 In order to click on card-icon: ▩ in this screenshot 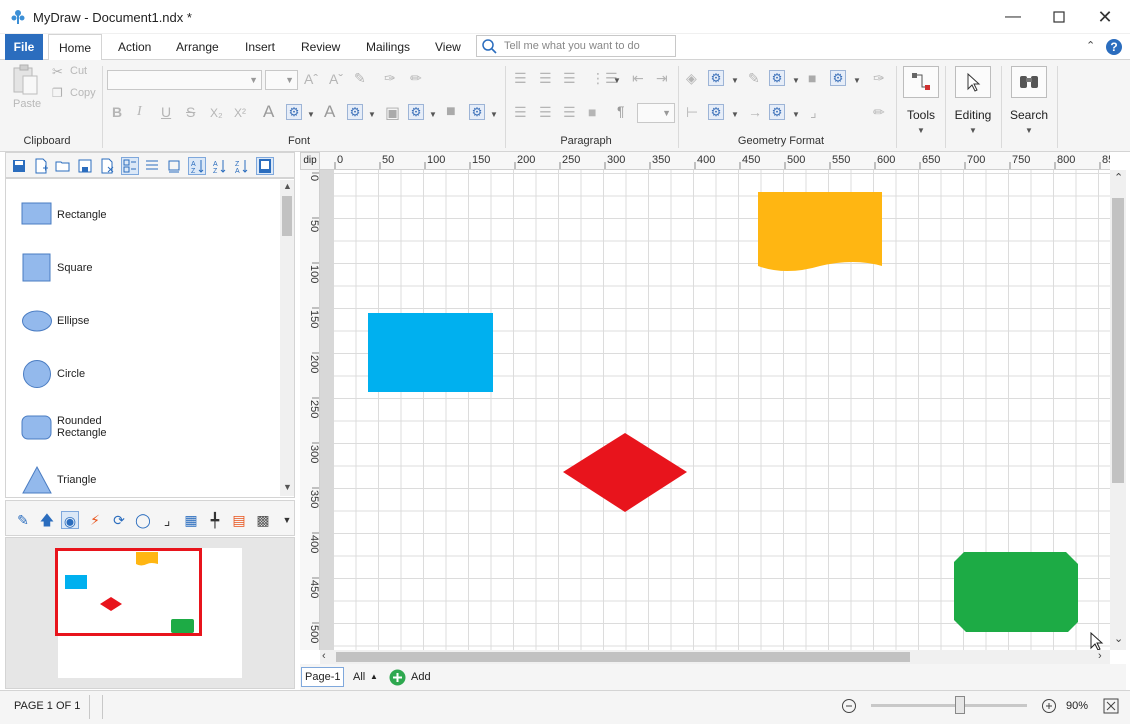, I will do `click(263, 520)`.